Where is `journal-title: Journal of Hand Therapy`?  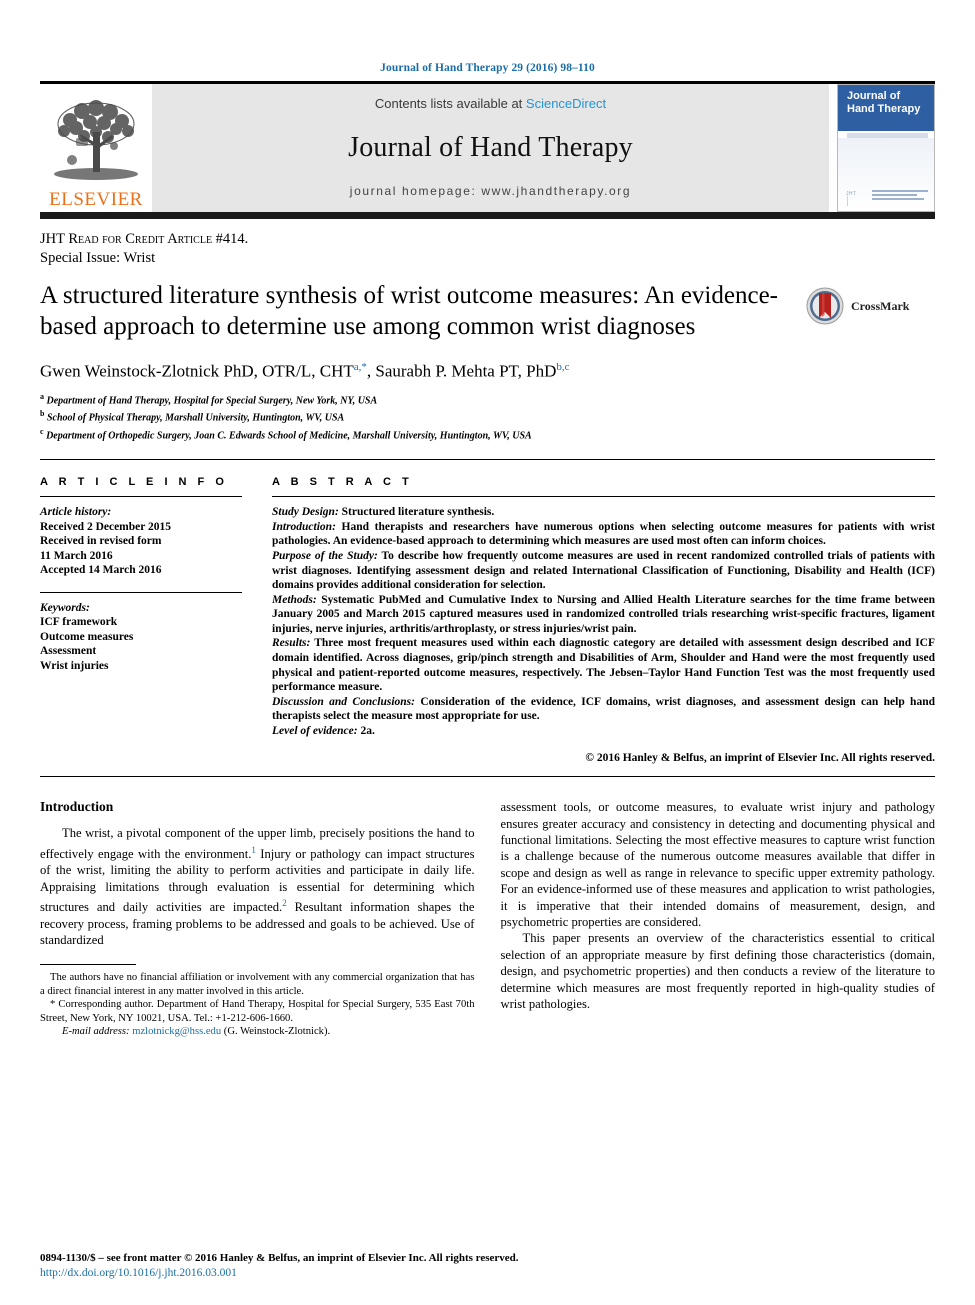 journal-title: Journal of Hand Therapy is located at coordinates (490, 147).